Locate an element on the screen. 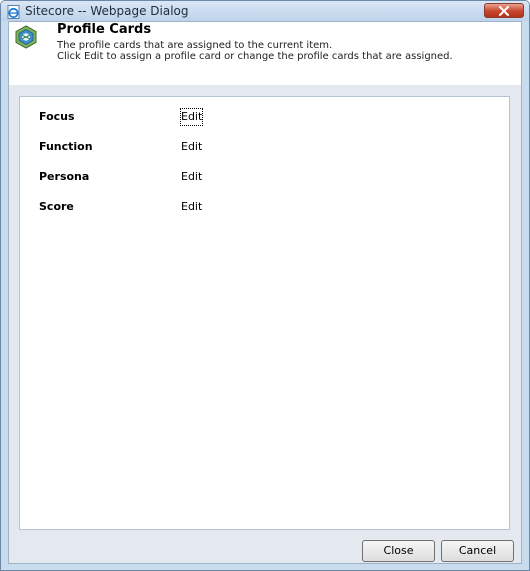  profile-row-score: Score Edit is located at coordinates (189, 207).